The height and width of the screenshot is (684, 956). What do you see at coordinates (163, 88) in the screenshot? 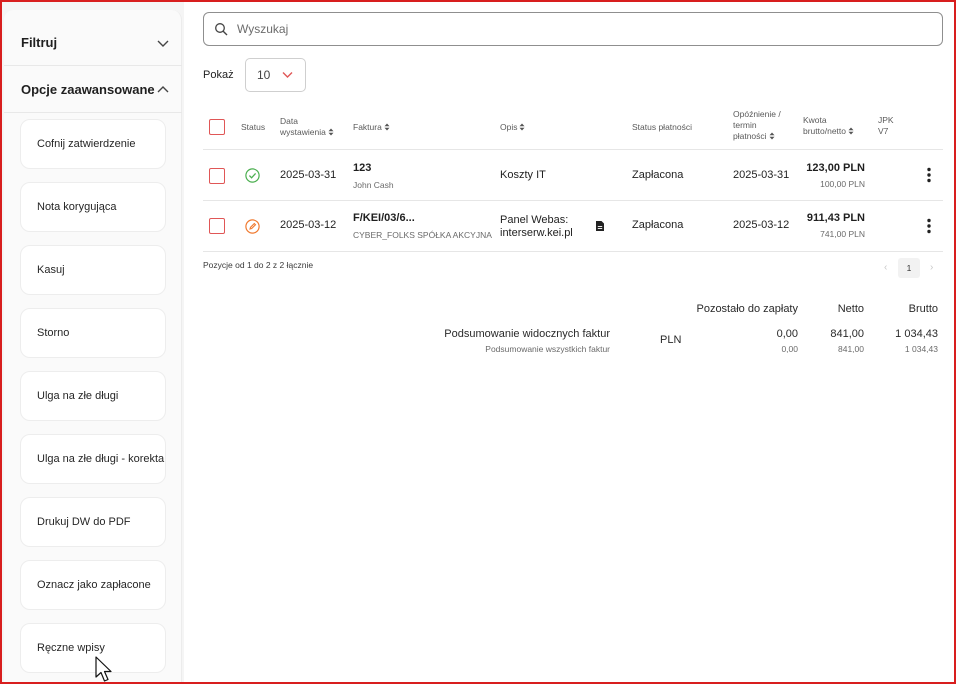
I see `chevron-up-icon` at bounding box center [163, 88].